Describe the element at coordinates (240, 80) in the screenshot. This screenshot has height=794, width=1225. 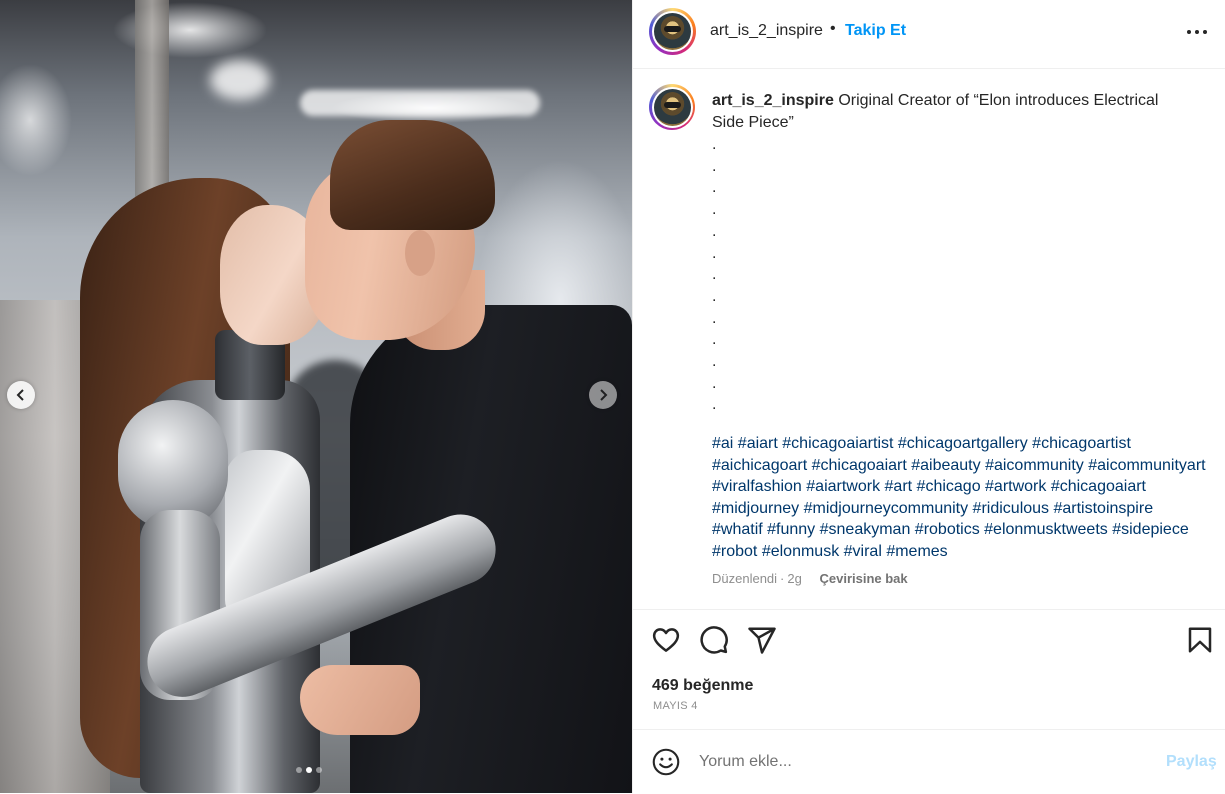
I see `ceiling-light` at that location.